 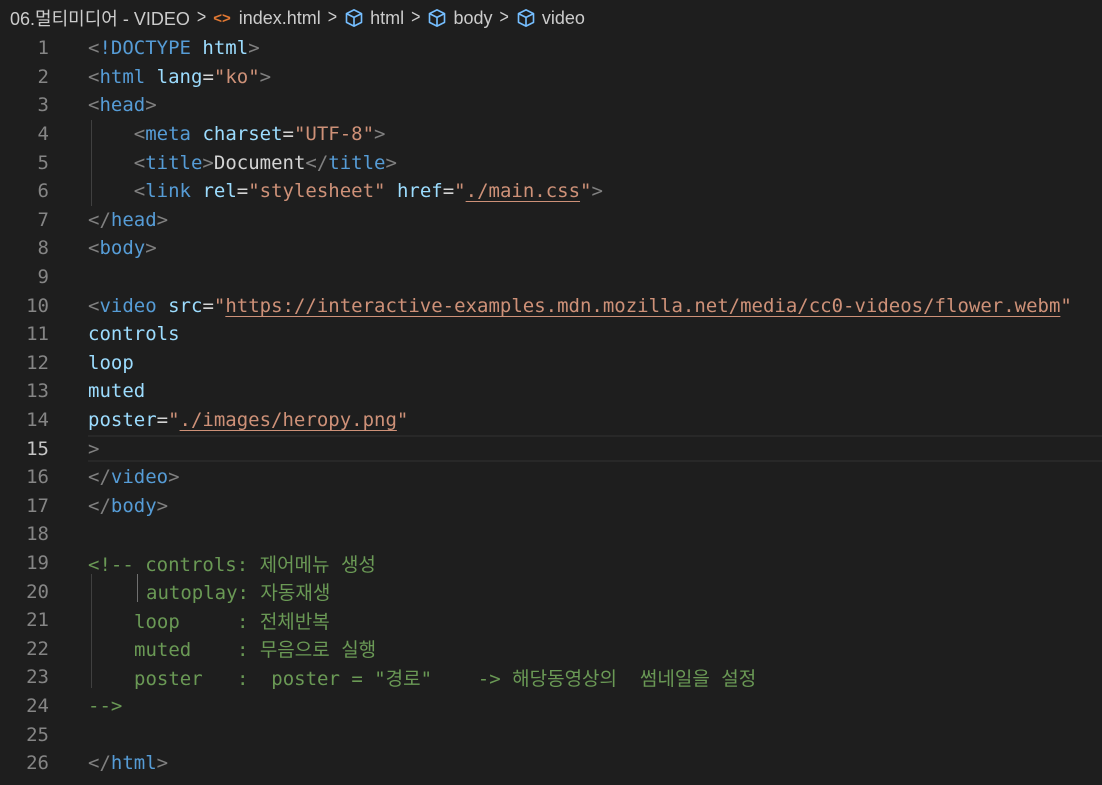 What do you see at coordinates (43, 48) in the screenshot?
I see `line-number: 1` at bounding box center [43, 48].